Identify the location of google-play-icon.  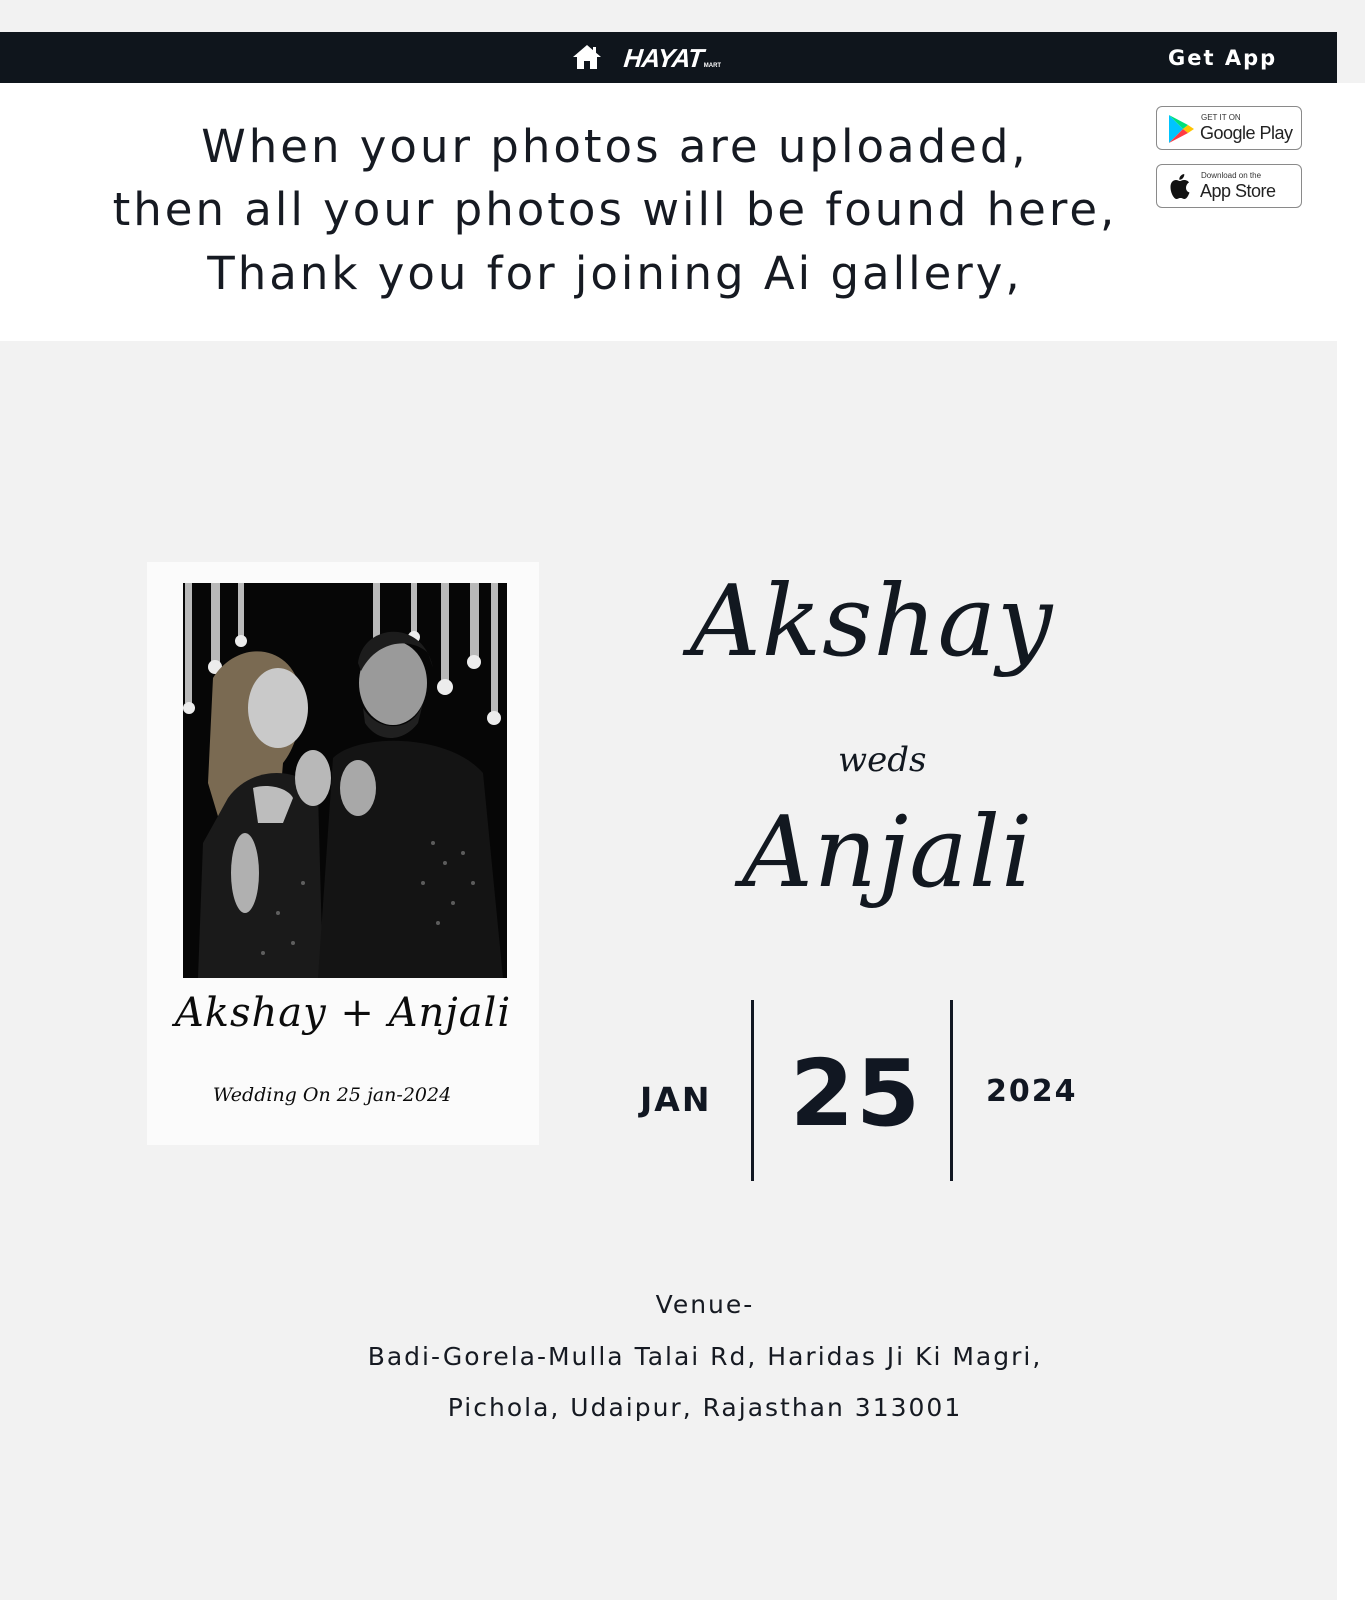
(1181, 129).